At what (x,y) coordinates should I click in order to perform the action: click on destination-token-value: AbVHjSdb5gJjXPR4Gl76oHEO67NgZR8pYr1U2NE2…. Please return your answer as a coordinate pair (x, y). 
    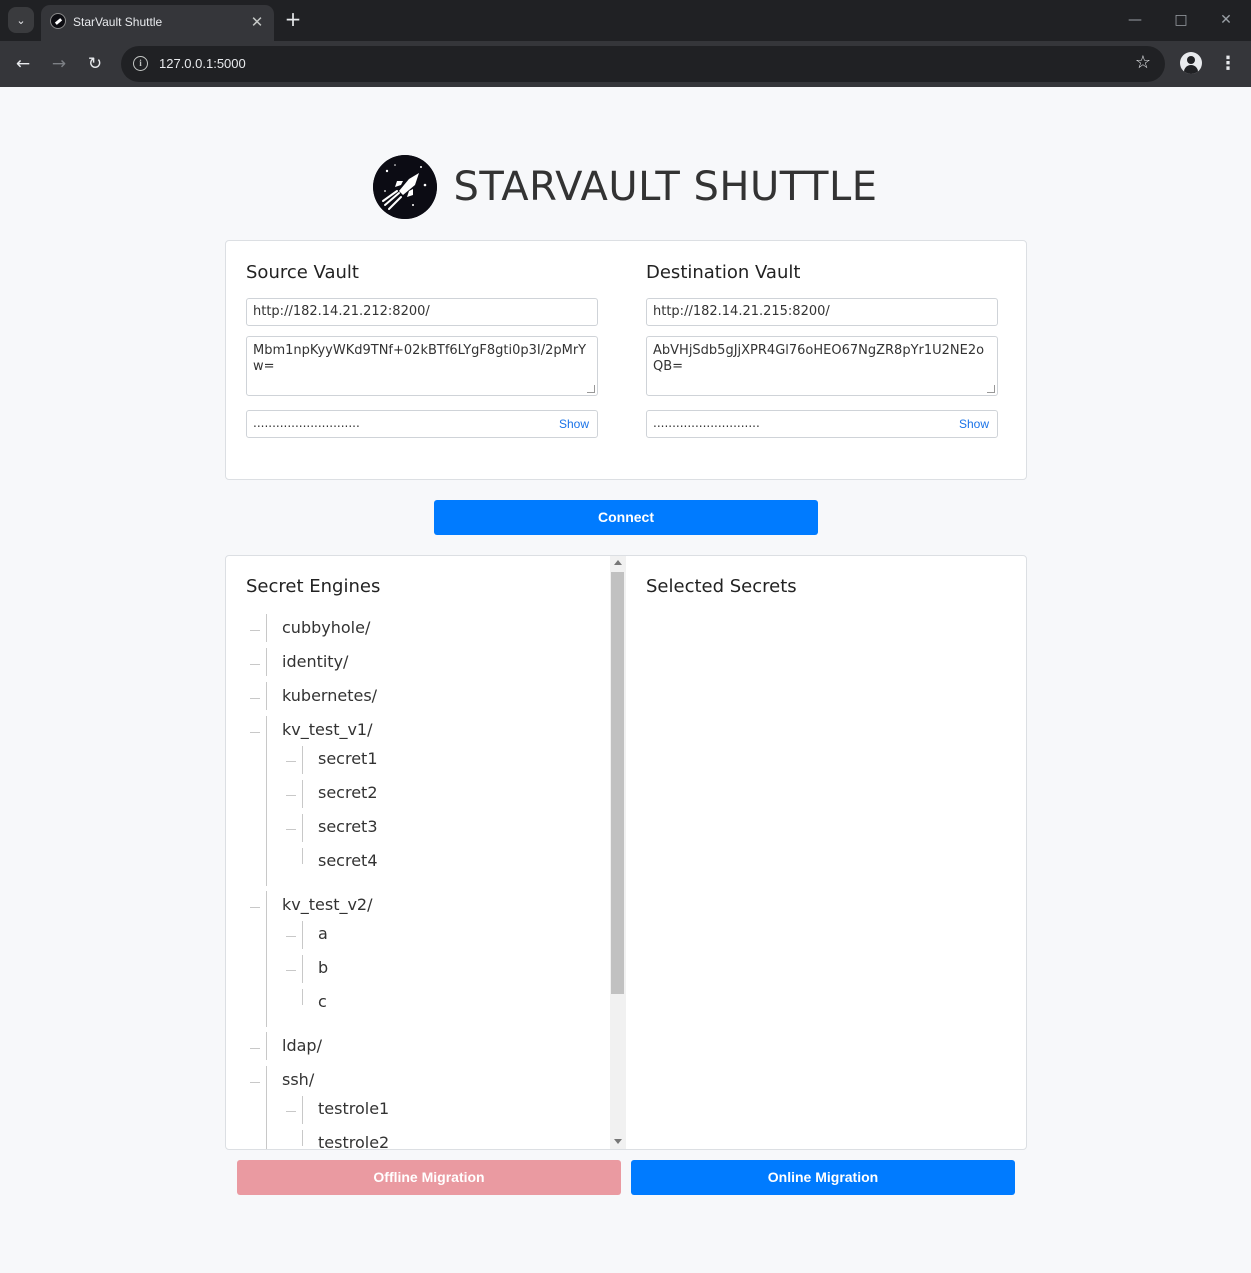
    Looking at the image, I should click on (819, 358).